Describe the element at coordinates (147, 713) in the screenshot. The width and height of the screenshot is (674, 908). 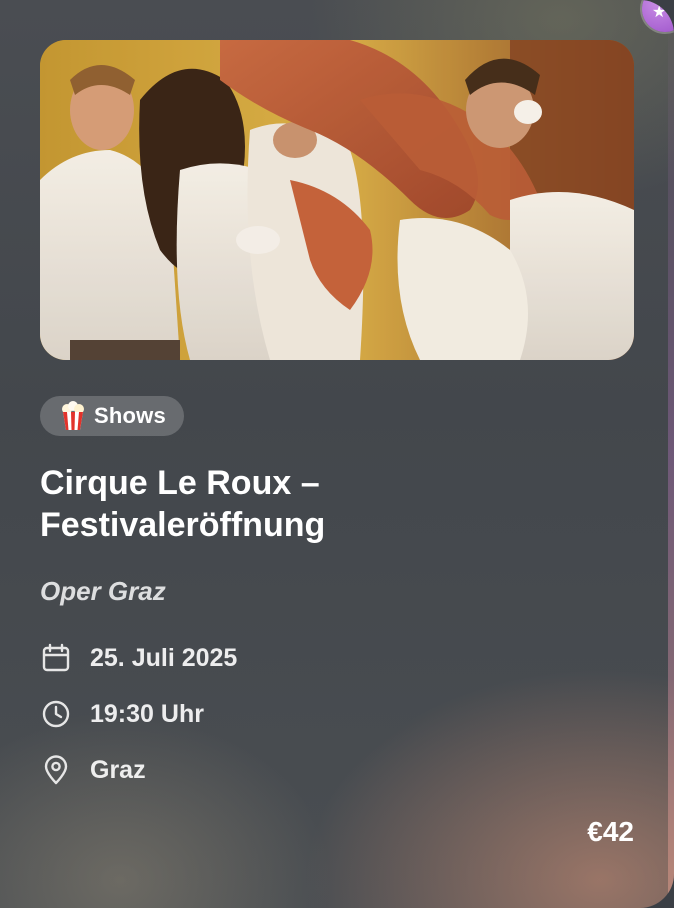
I see `event-time: 19:30 Uhr` at that location.